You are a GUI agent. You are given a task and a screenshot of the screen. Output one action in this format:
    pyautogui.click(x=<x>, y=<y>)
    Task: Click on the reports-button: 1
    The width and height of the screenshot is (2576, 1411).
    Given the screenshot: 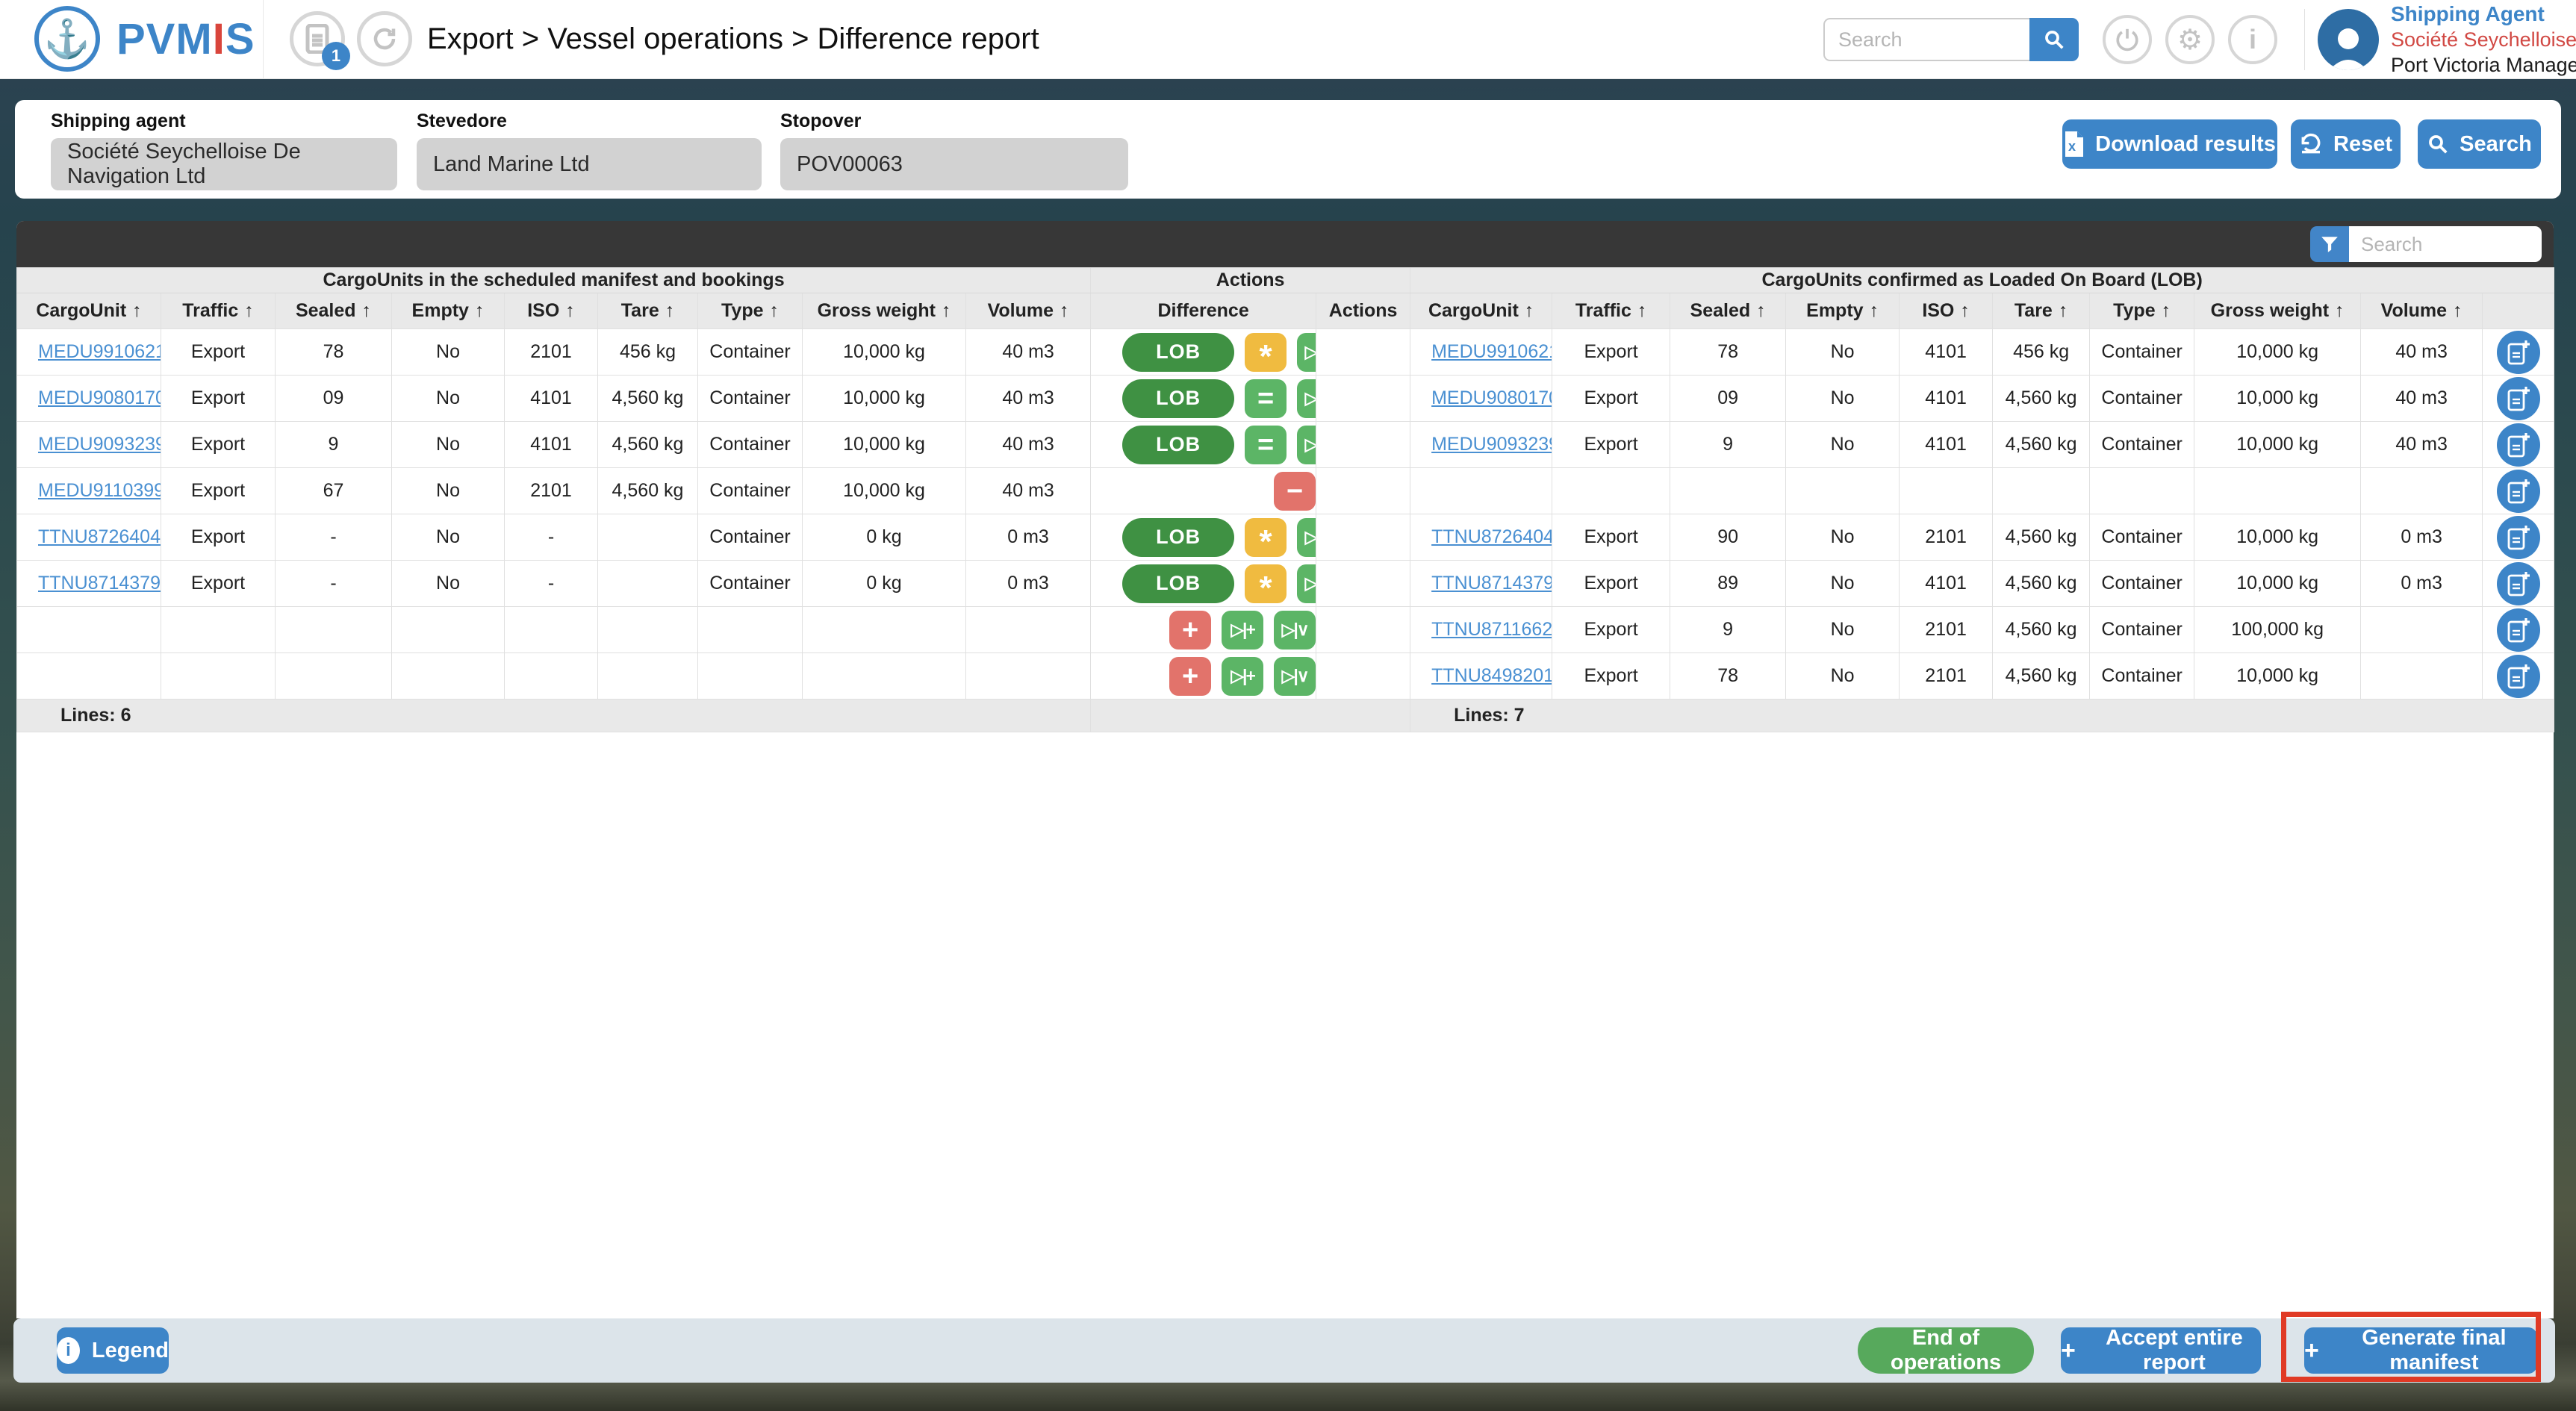 What is the action you would take?
    pyautogui.click(x=320, y=40)
    